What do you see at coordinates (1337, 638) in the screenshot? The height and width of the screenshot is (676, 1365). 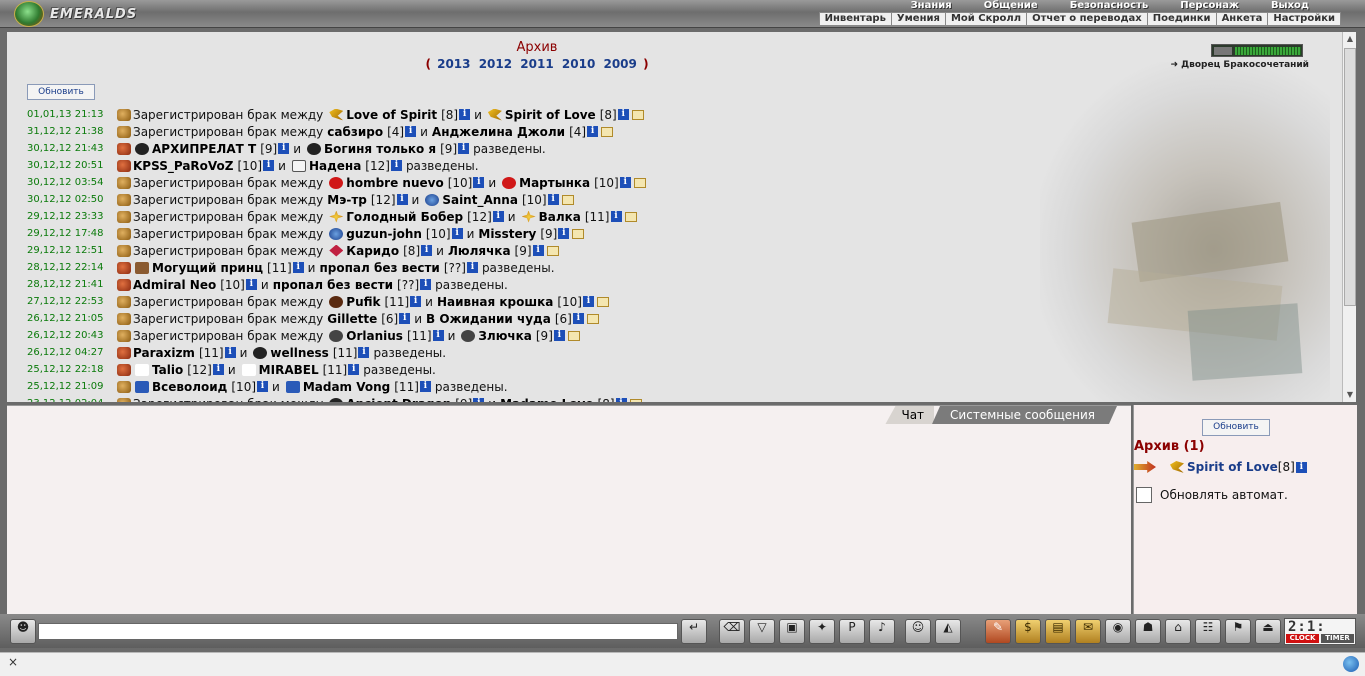 I see `timer-button: TIMER` at bounding box center [1337, 638].